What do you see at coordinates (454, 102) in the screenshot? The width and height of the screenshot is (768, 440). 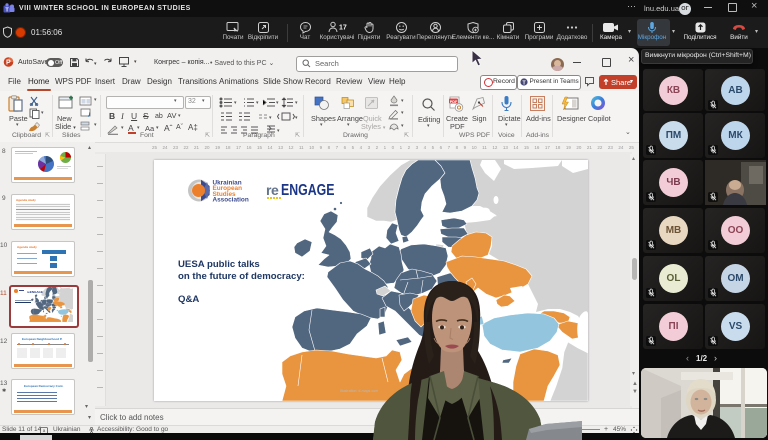 I see `svg-text: PDF` at bounding box center [454, 102].